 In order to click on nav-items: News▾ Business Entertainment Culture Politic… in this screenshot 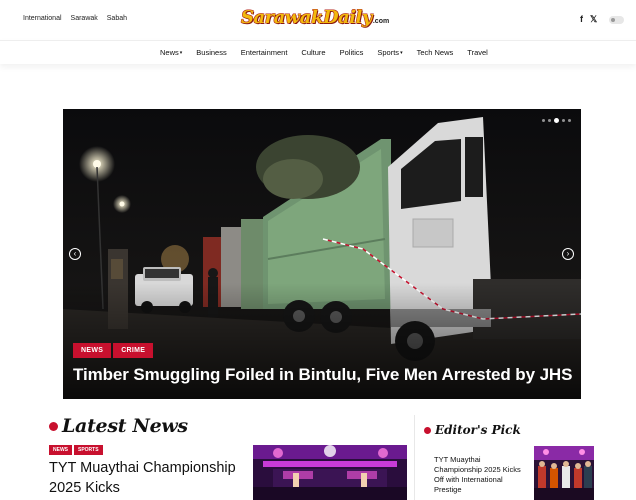, I will do `click(324, 52)`.